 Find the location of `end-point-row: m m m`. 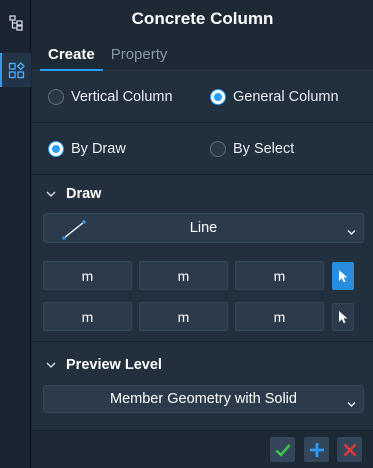

end-point-row: m m m is located at coordinates (203, 316).